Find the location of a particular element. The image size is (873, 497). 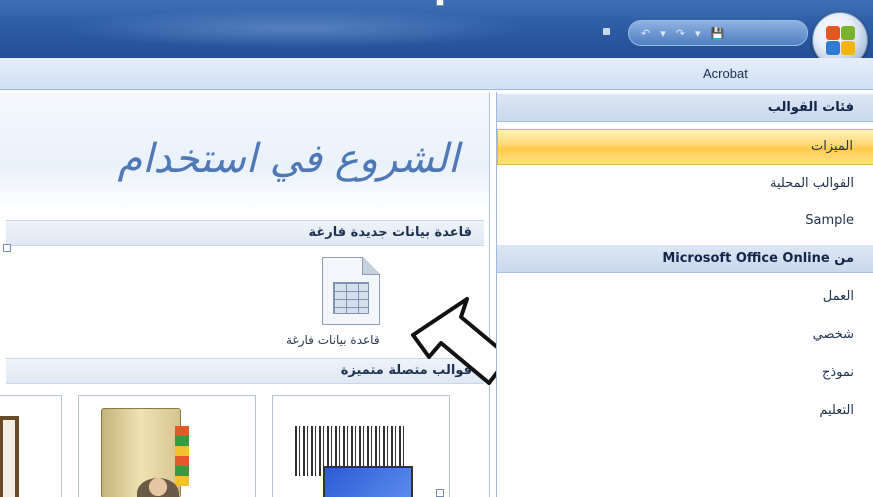

redo-dropdown-icon: ▾ is located at coordinates (698, 33).